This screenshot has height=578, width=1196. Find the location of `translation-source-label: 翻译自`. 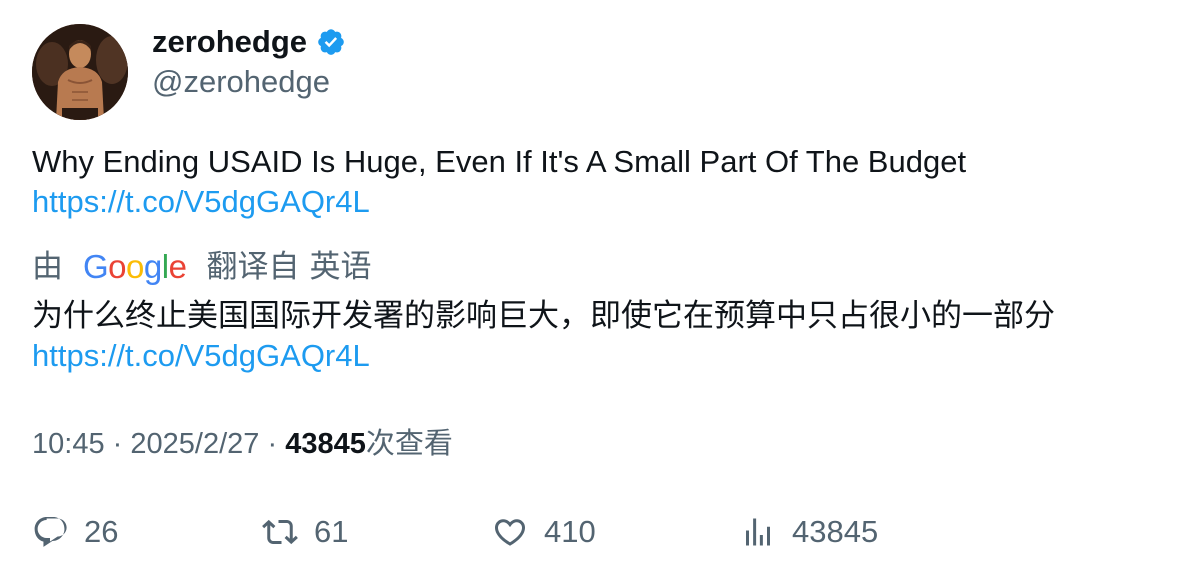

translation-source-label: 翻译自 is located at coordinates (253, 266).